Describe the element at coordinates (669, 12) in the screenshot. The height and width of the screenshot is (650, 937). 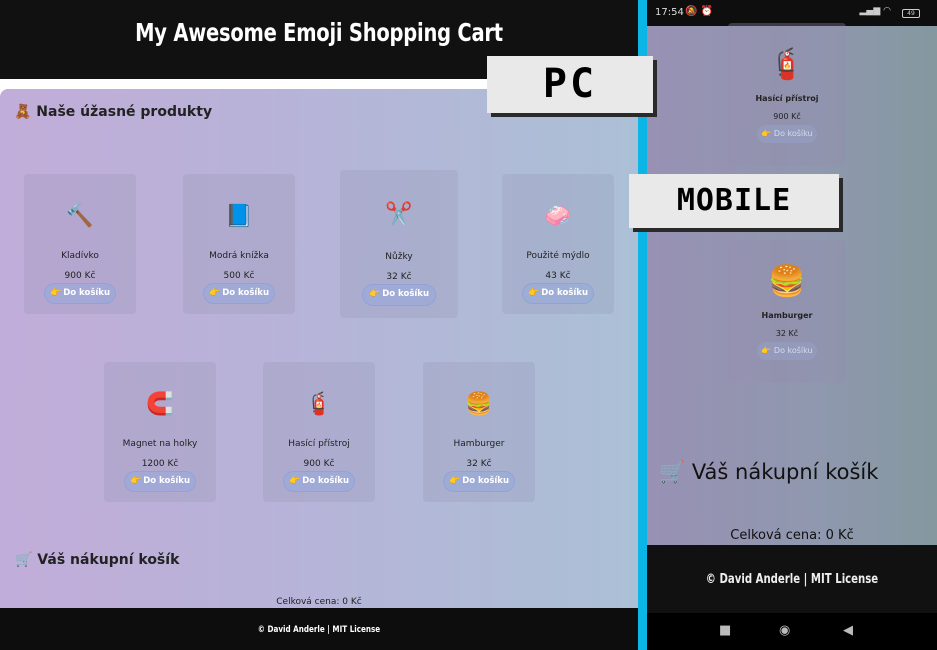
I see `status-time: 17:54` at that location.